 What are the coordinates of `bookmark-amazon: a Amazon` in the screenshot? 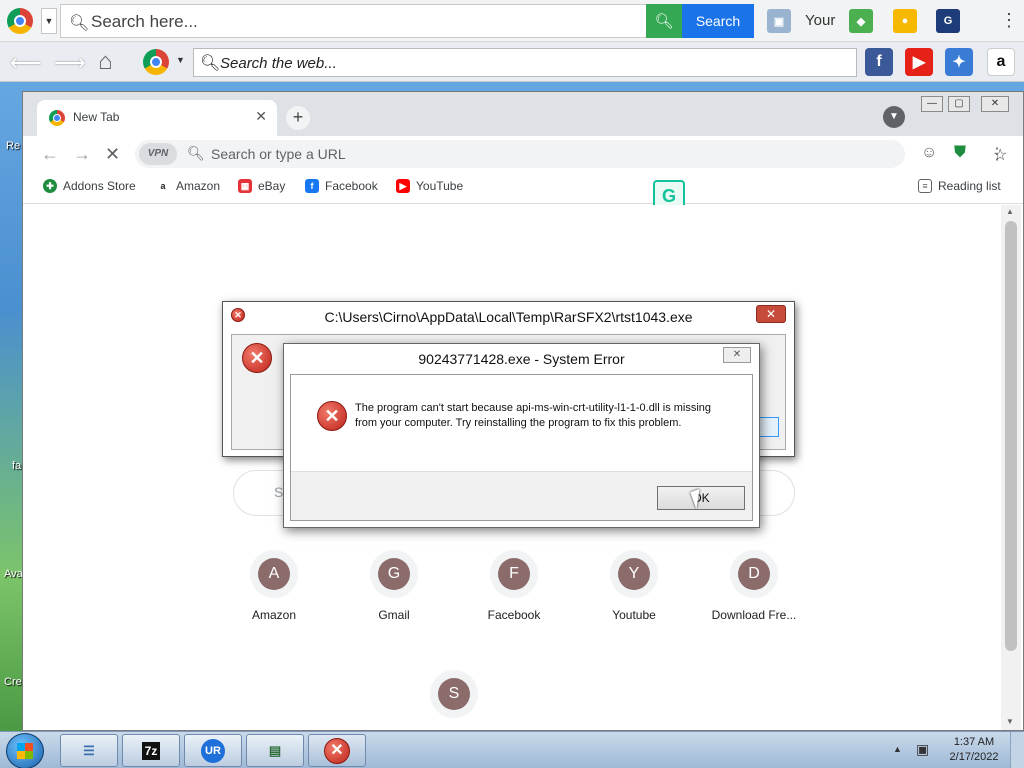 It's located at (188, 186).